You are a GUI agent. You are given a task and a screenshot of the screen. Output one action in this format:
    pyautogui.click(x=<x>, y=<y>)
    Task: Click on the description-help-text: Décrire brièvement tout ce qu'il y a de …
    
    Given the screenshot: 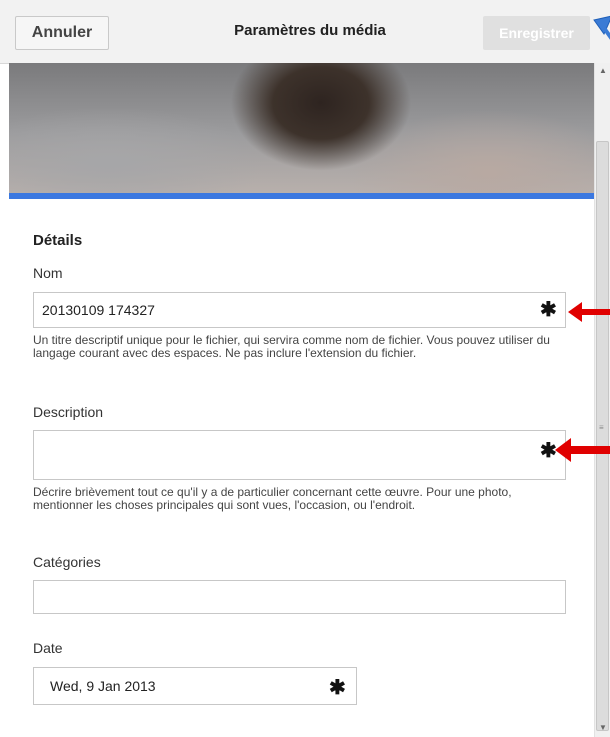 What is the action you would take?
    pyautogui.click(x=272, y=498)
    